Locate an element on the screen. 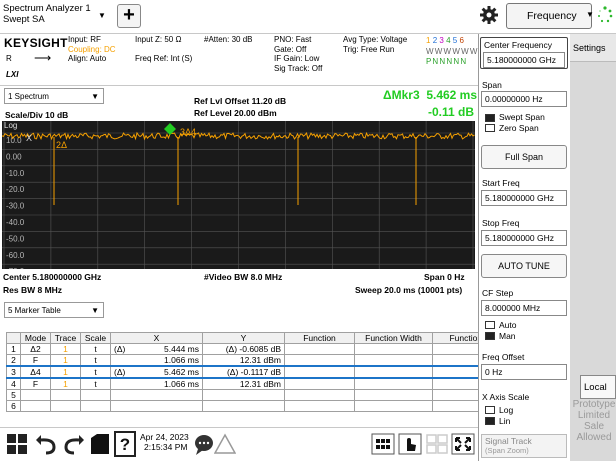 This screenshot has width=616, height=461. table-row: 2 F 1 t 1.066 ms 12.31 dBm is located at coordinates (264, 360).